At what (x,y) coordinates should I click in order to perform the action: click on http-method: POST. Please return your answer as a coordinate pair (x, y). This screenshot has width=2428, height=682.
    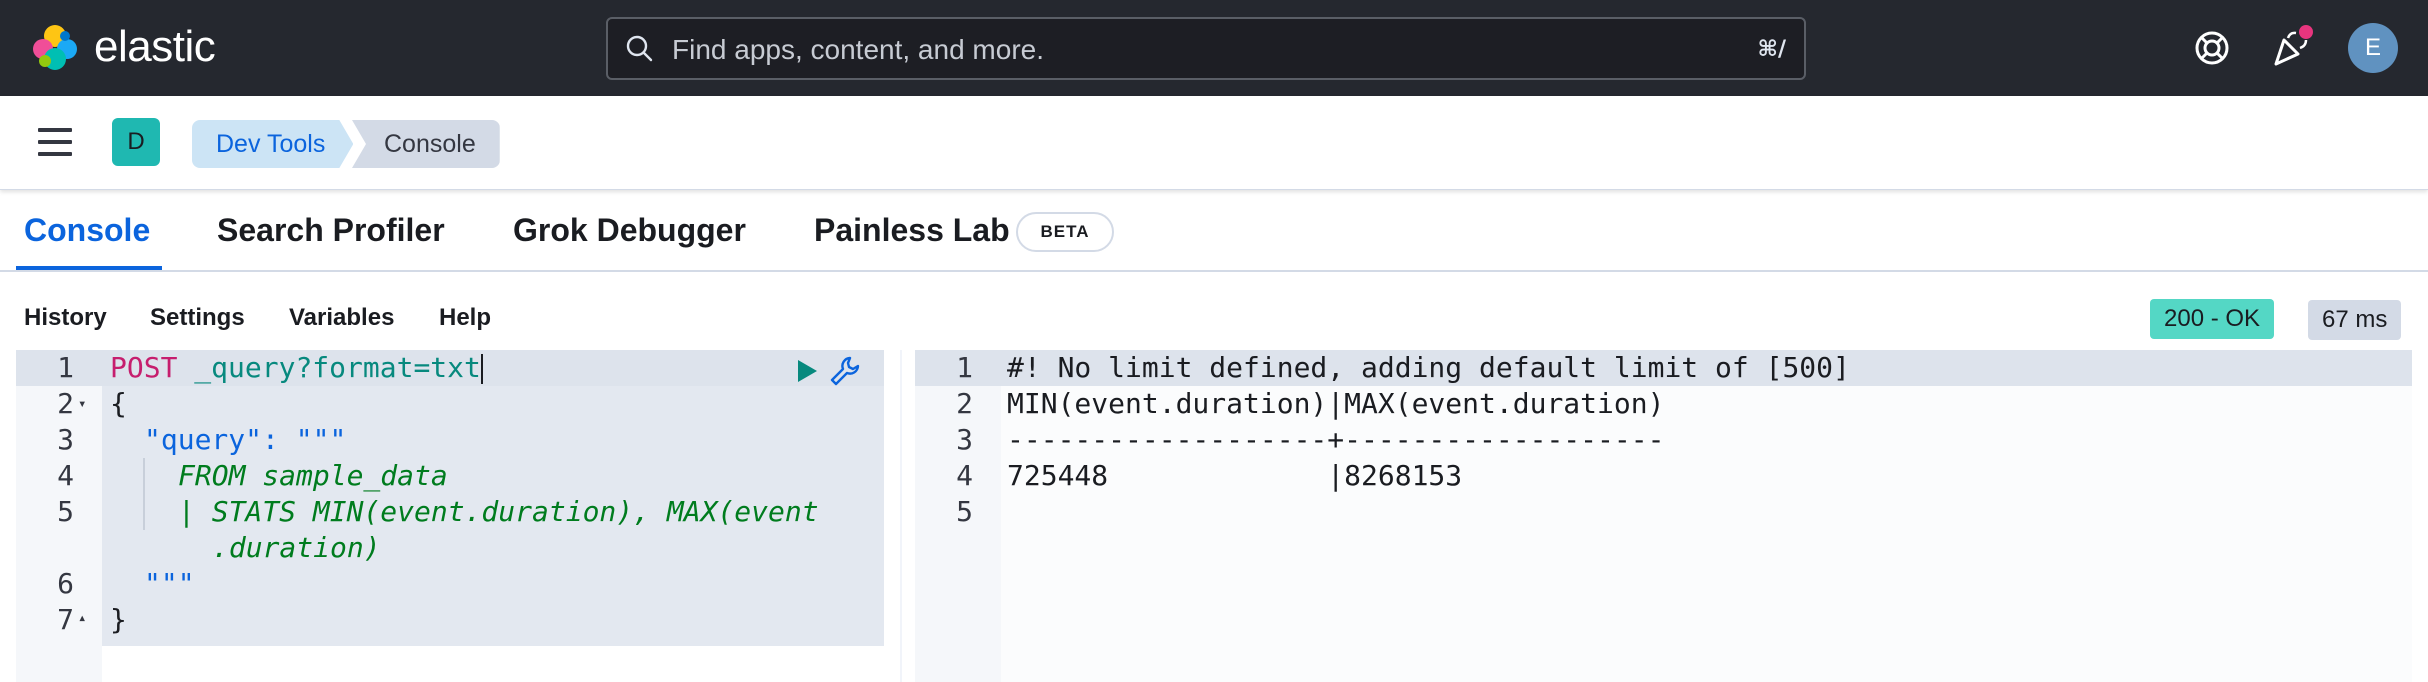
    Looking at the image, I should click on (144, 367).